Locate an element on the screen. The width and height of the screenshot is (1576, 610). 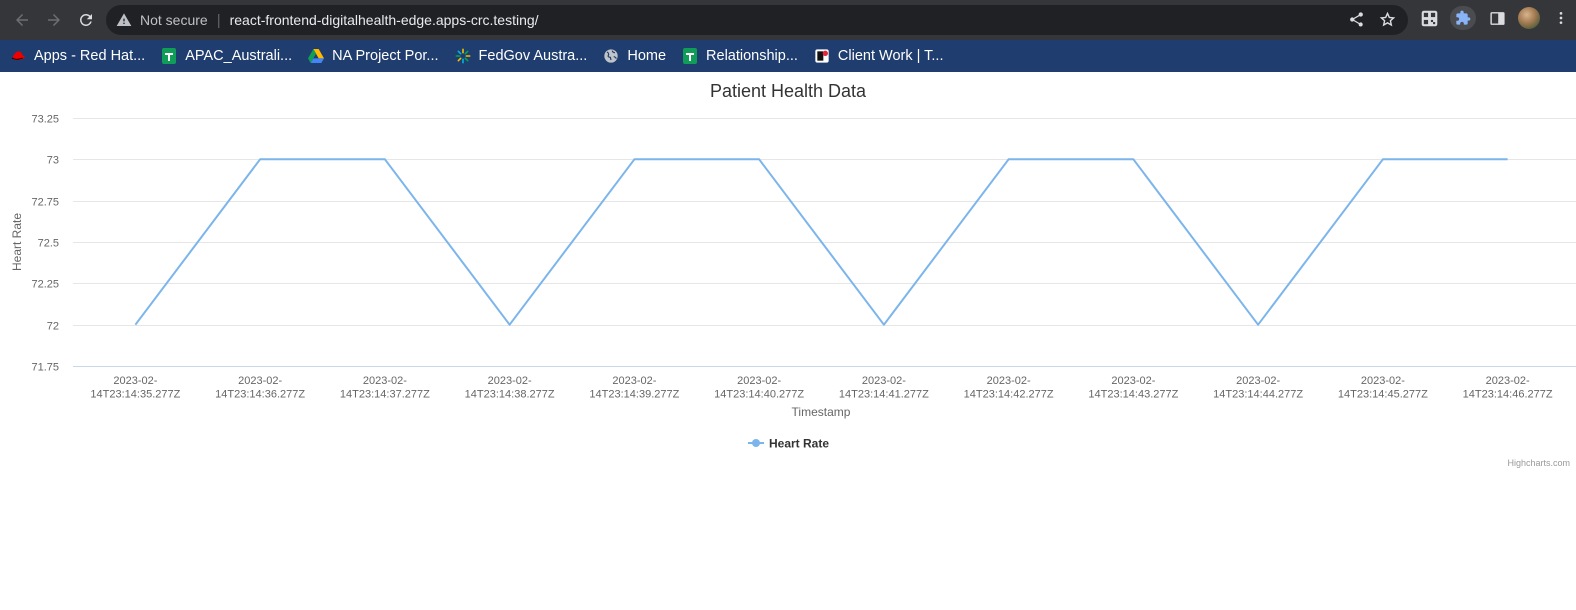
legend-symbol-marker is located at coordinates (756, 443).